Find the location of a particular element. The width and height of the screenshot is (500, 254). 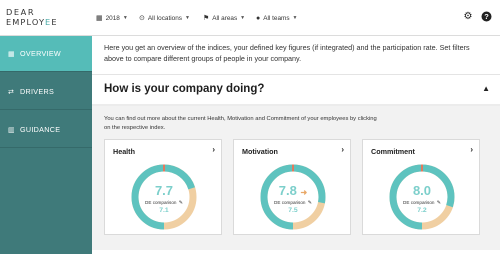

index-card-health: Health › 7.7 DE comparison ✎ 7.1 is located at coordinates (163, 187).